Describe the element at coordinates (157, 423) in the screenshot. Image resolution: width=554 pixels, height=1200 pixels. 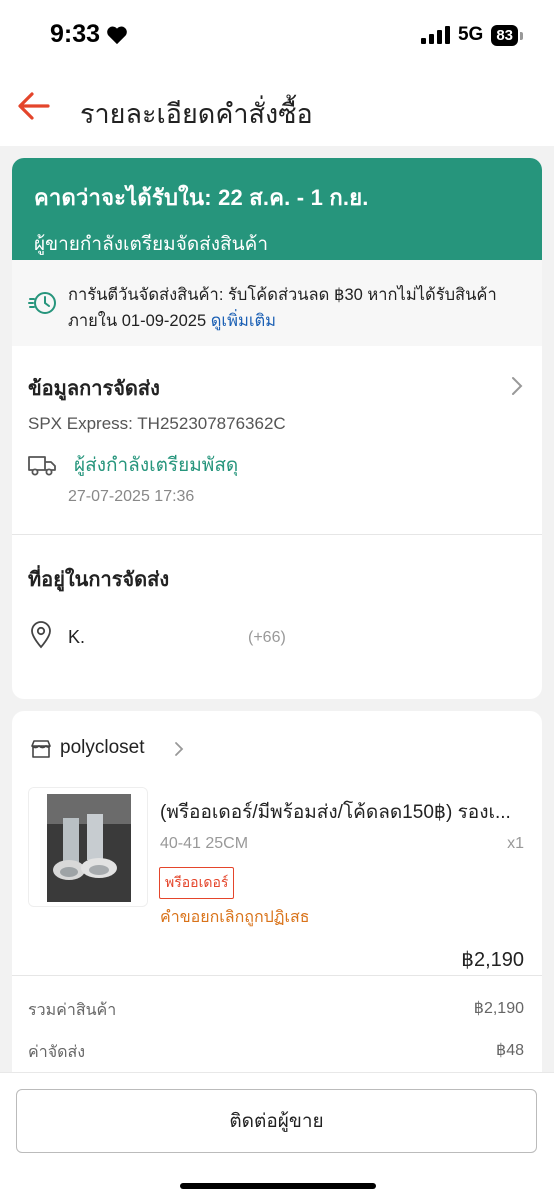
I see `tracking-number: SPX Express: TH252307876362C` at that location.